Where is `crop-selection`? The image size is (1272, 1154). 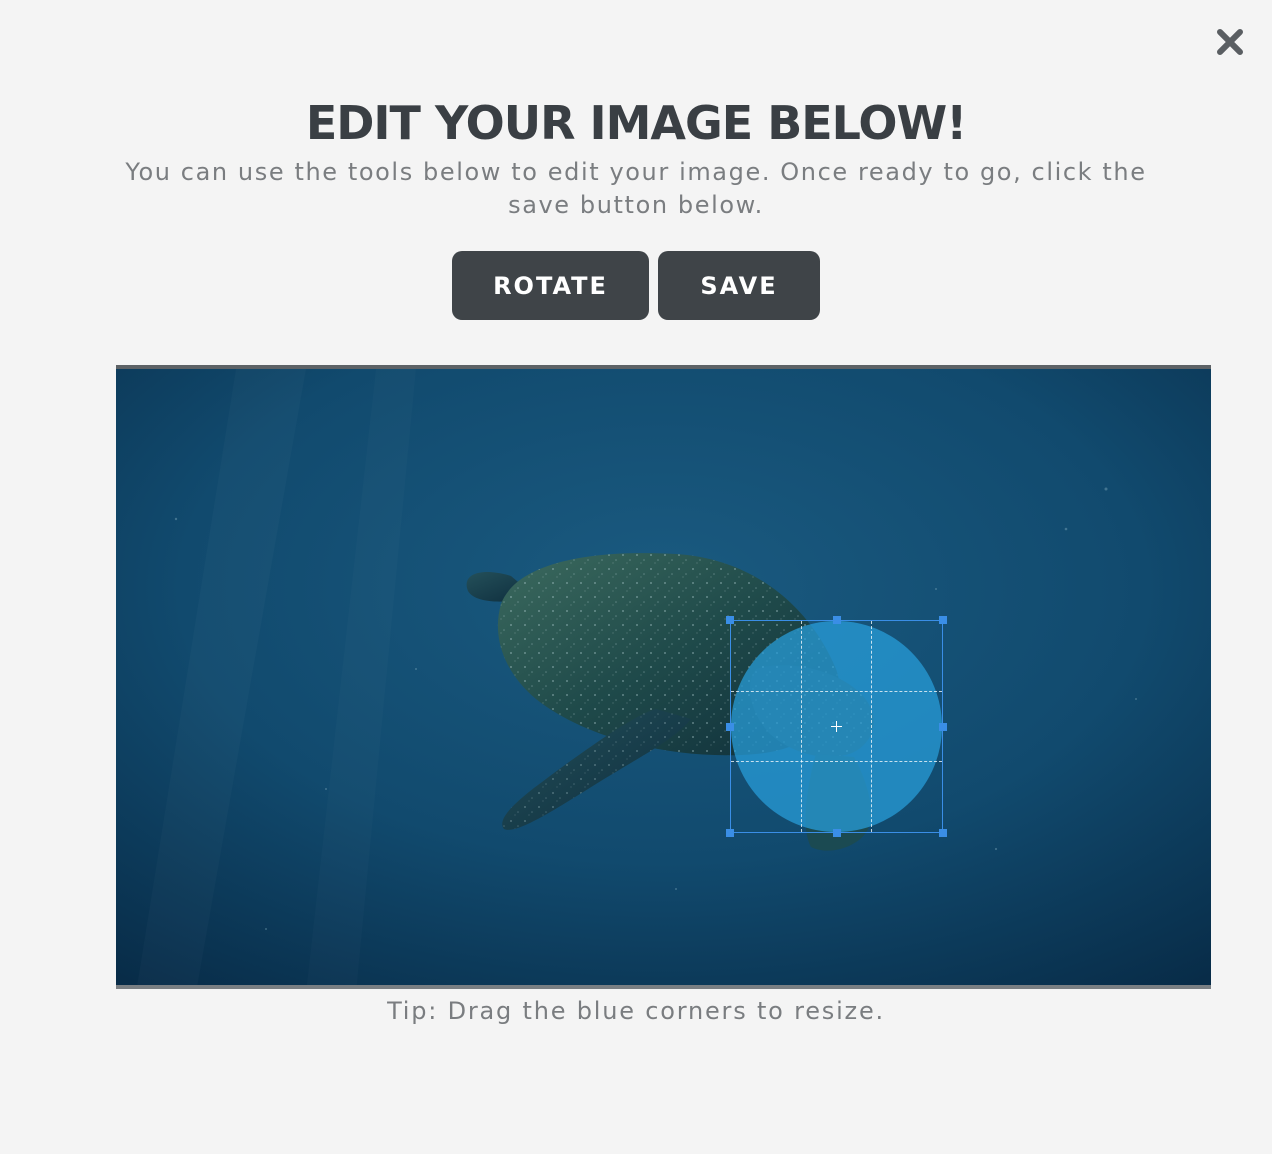 crop-selection is located at coordinates (836, 726).